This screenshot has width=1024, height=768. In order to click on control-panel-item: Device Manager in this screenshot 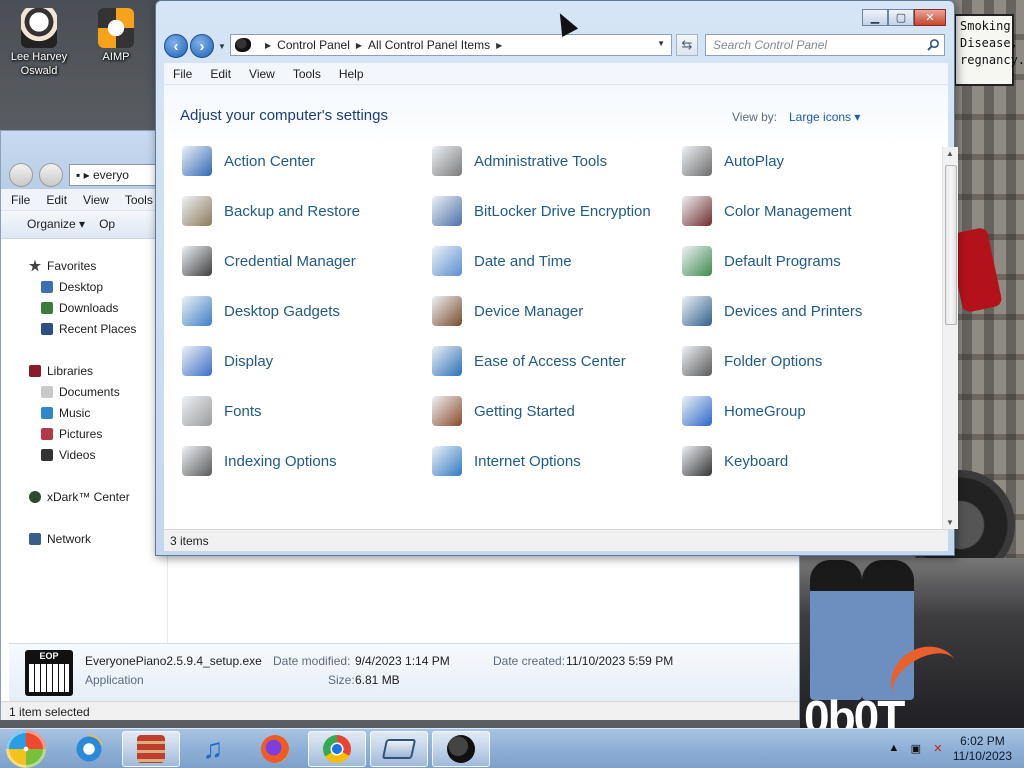, I will do `click(507, 311)`.